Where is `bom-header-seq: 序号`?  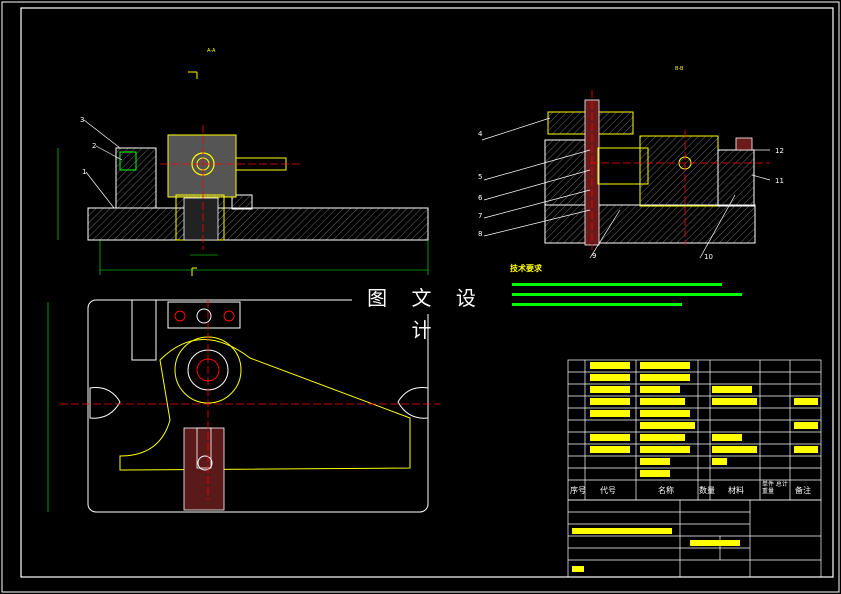 bom-header-seq: 序号 is located at coordinates (578, 490).